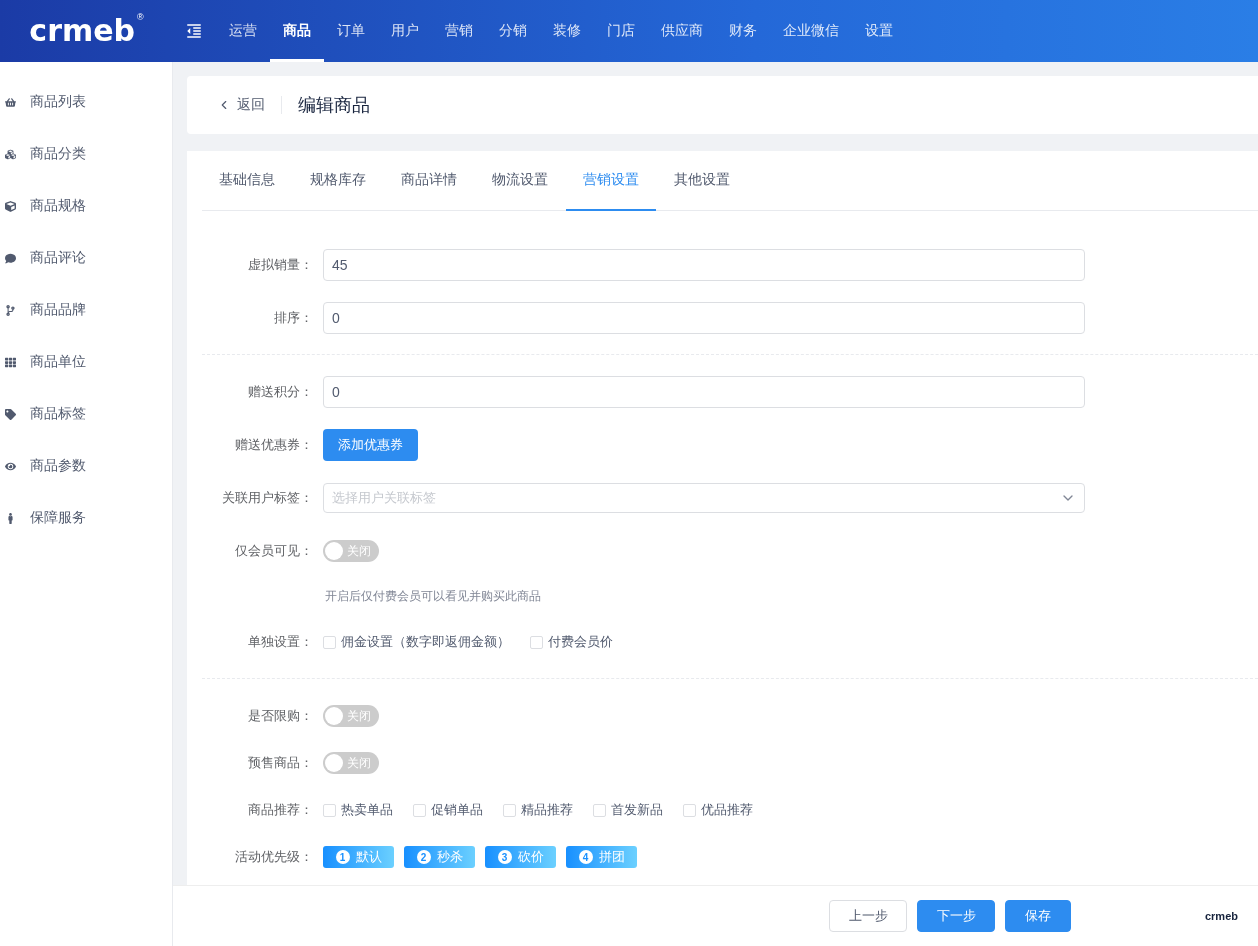  I want to click on checkbox: 首发新品, so click(628, 810).